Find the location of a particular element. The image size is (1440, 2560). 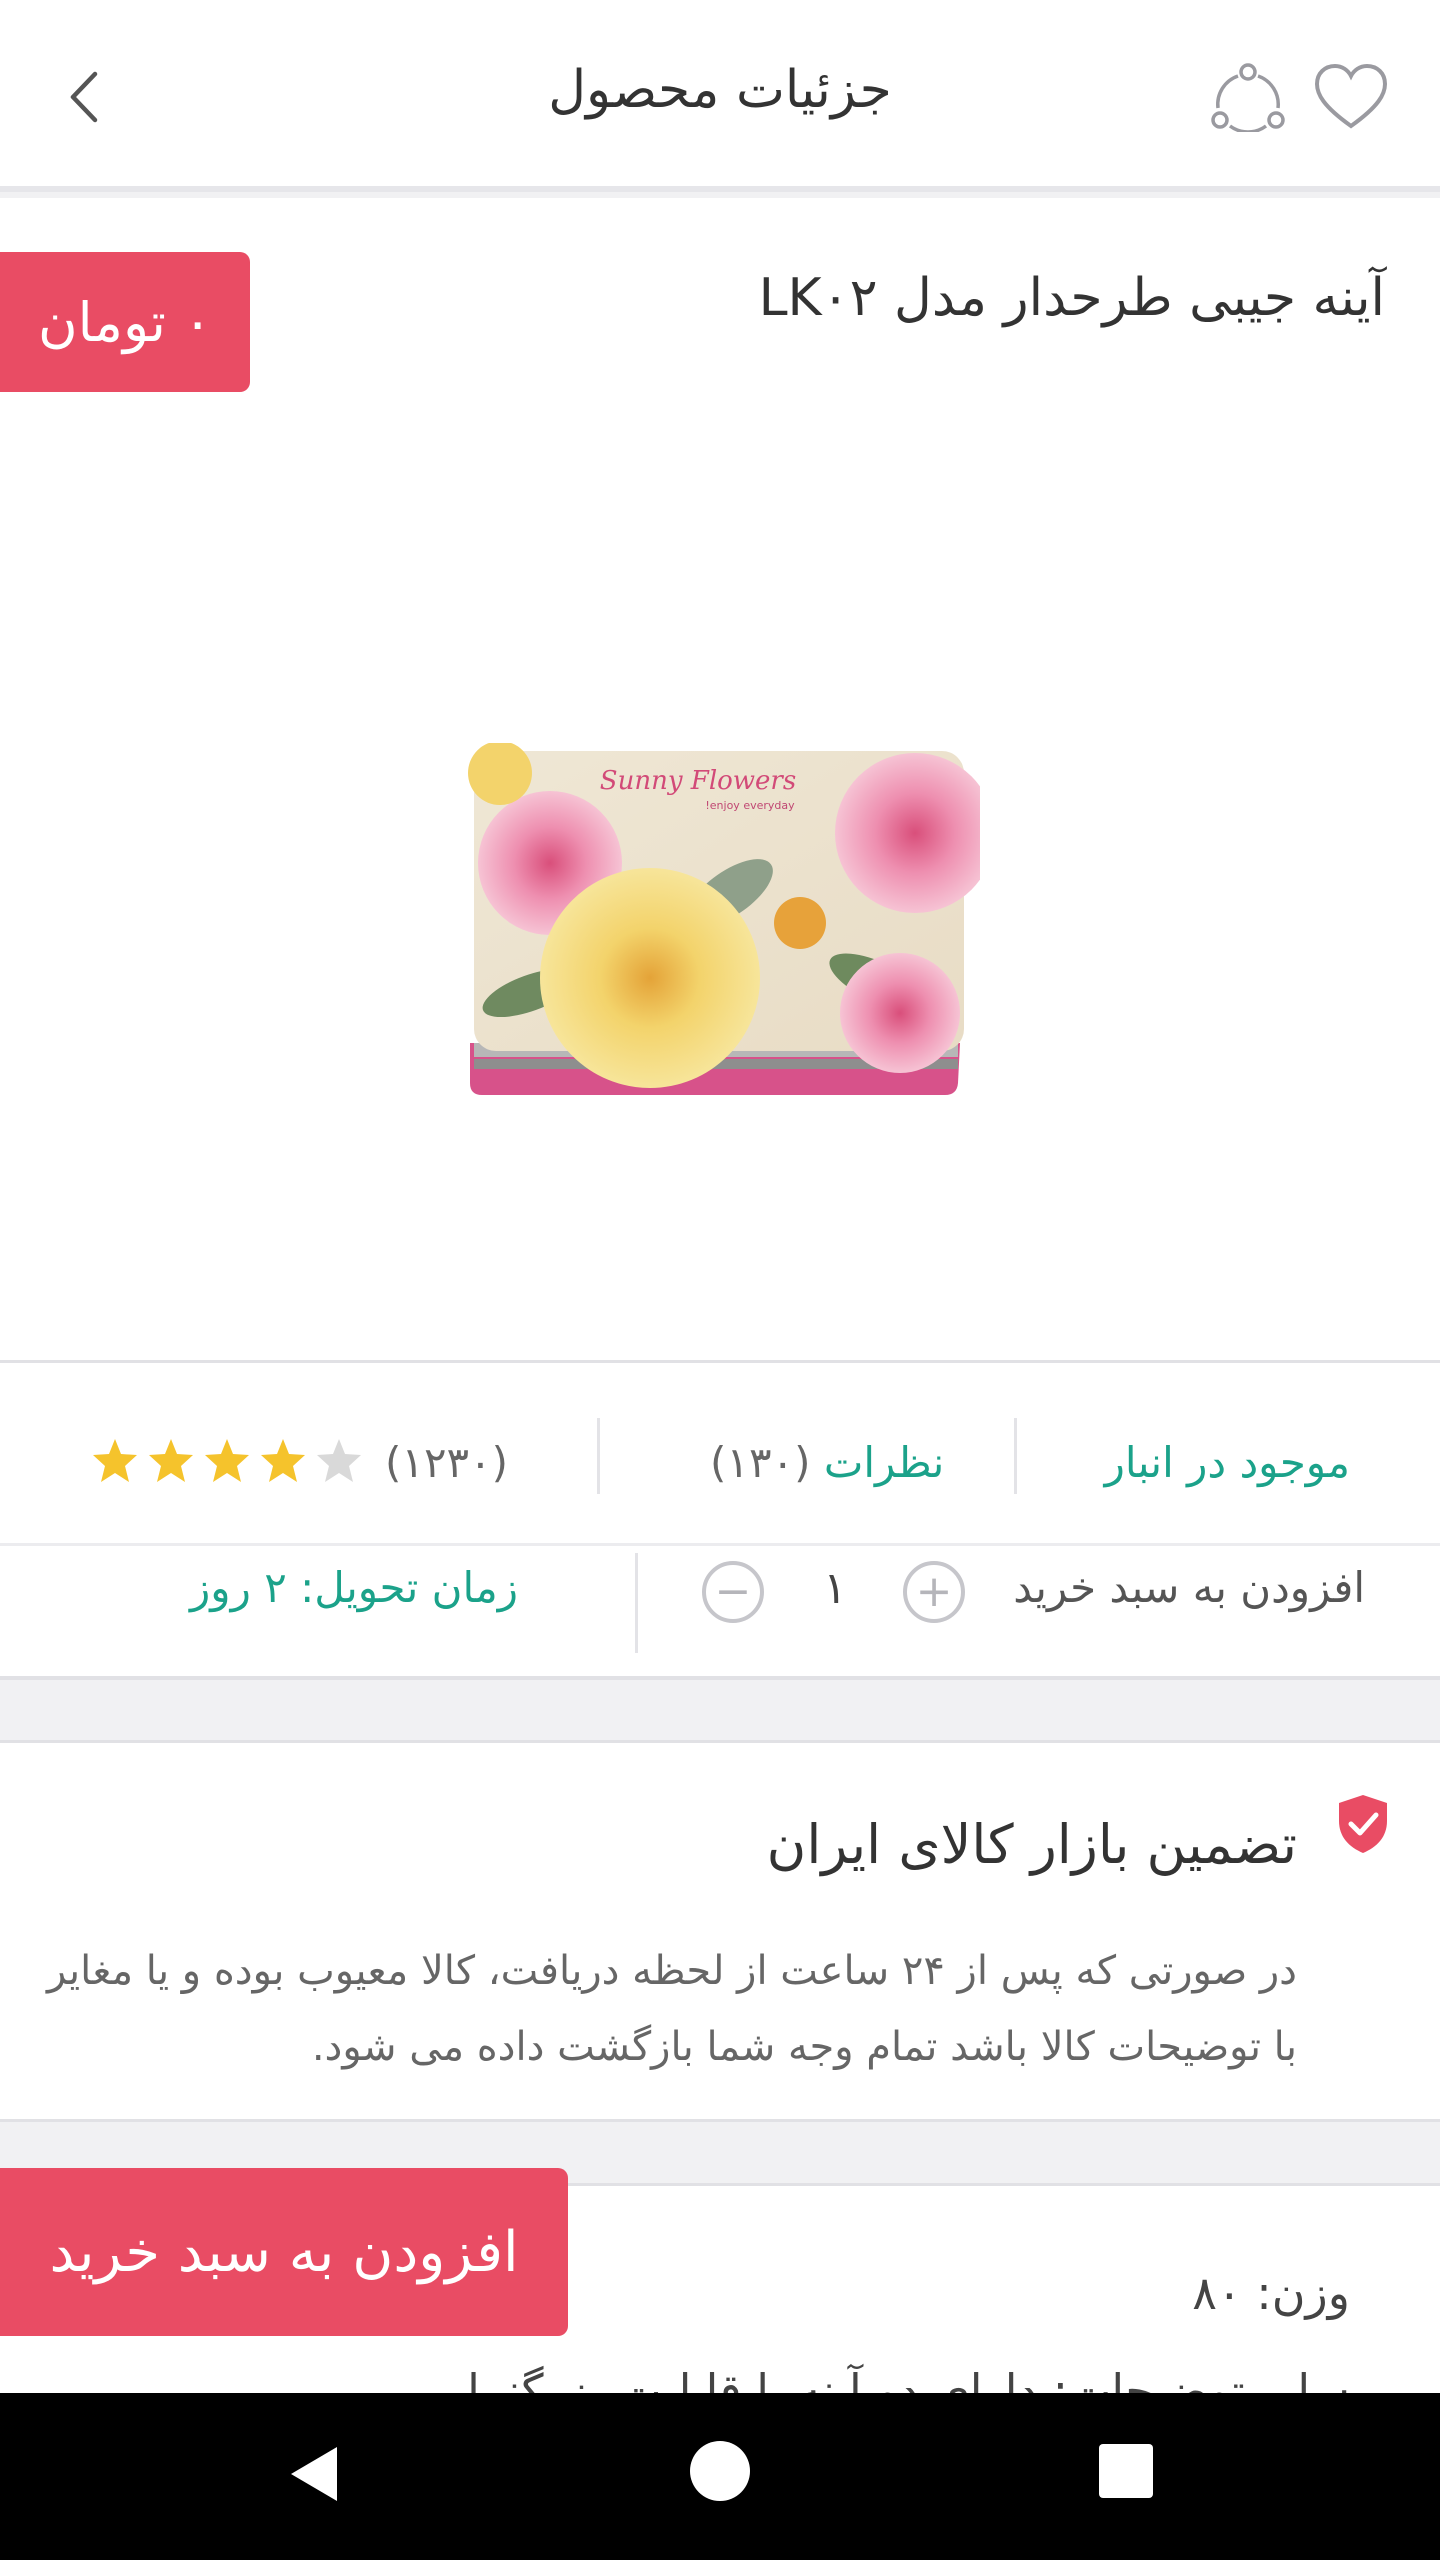

app-header: جزئیات محصول is located at coordinates (720, 96).